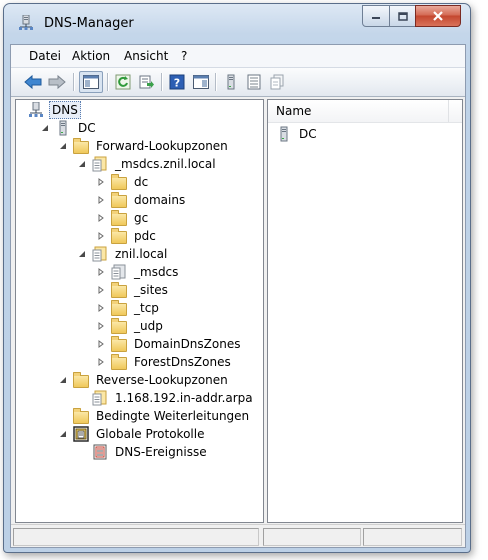 The image size is (488, 560). I want to click on event-logs-icon, so click(81, 434).